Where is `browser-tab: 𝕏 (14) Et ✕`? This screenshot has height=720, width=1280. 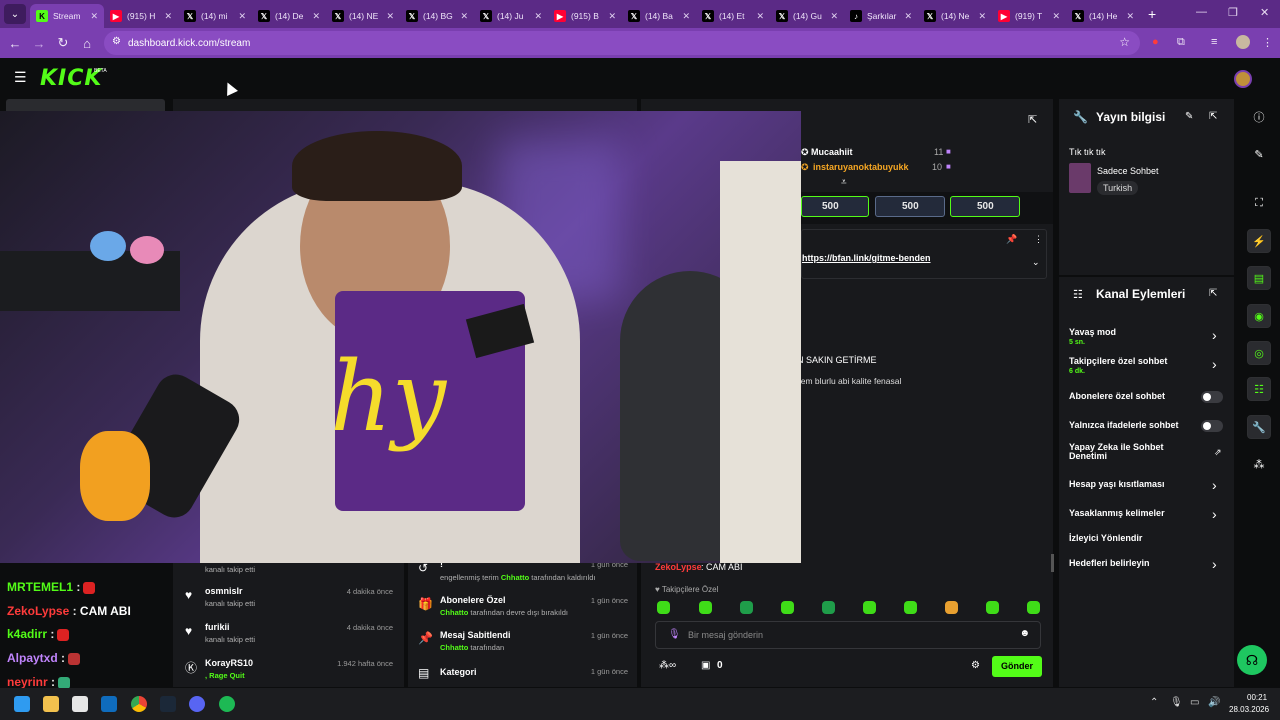 browser-tab: 𝕏 (14) Et ✕ is located at coordinates (733, 16).